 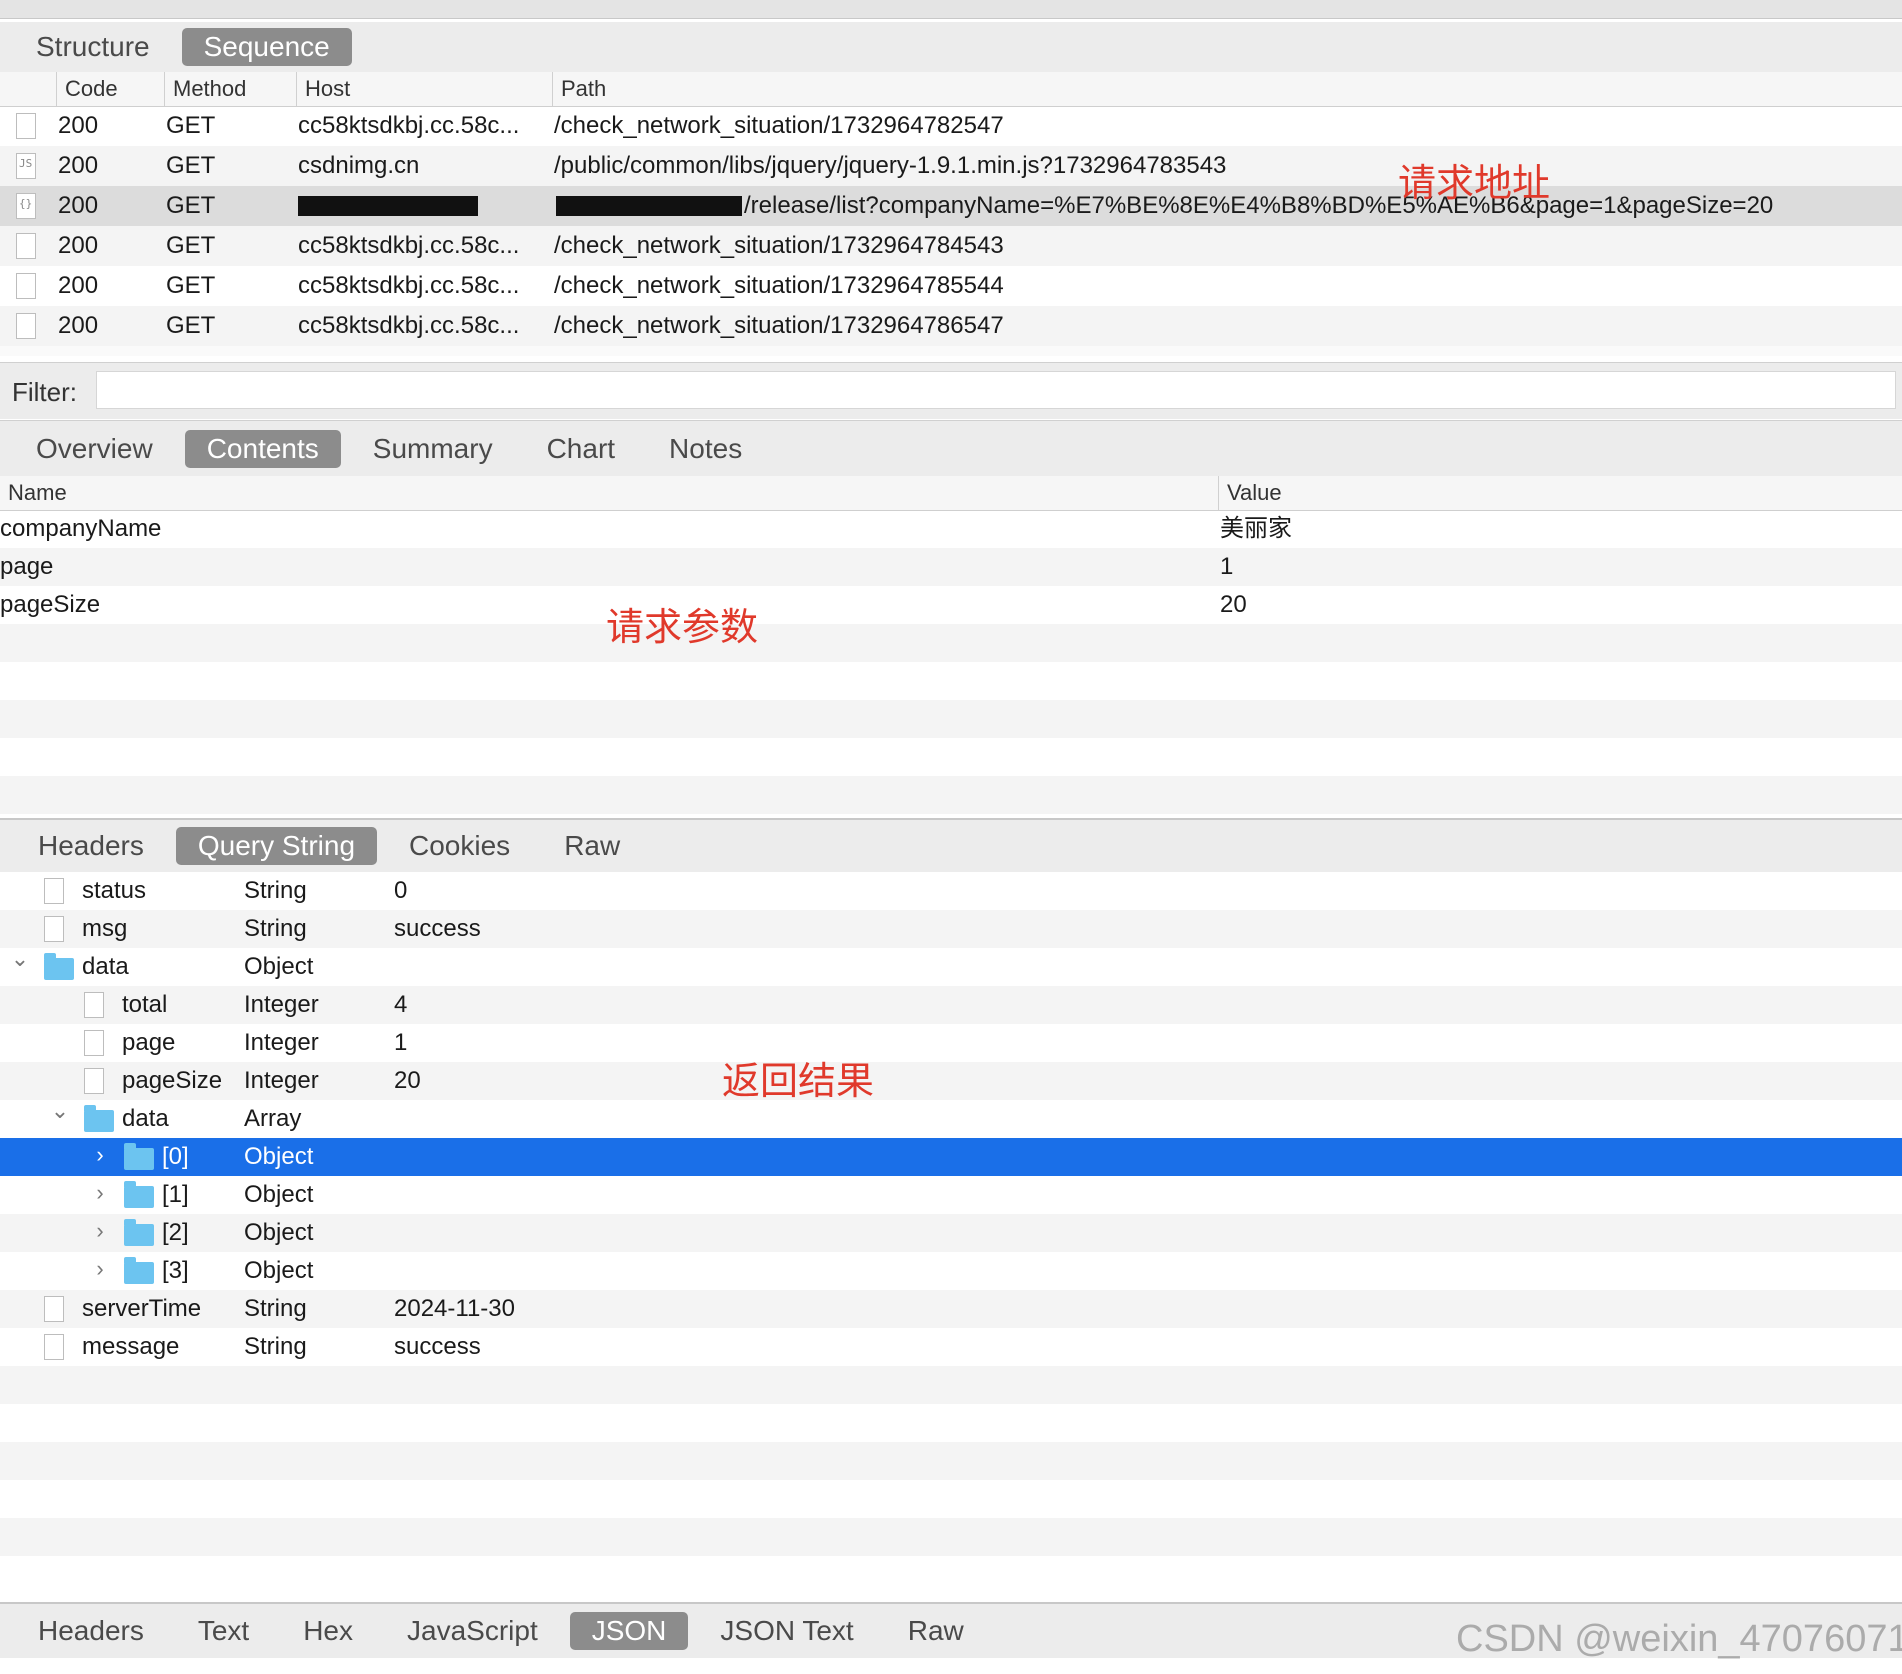 What do you see at coordinates (951, 891) in the screenshot?
I see `tree-row-status: status String 0` at bounding box center [951, 891].